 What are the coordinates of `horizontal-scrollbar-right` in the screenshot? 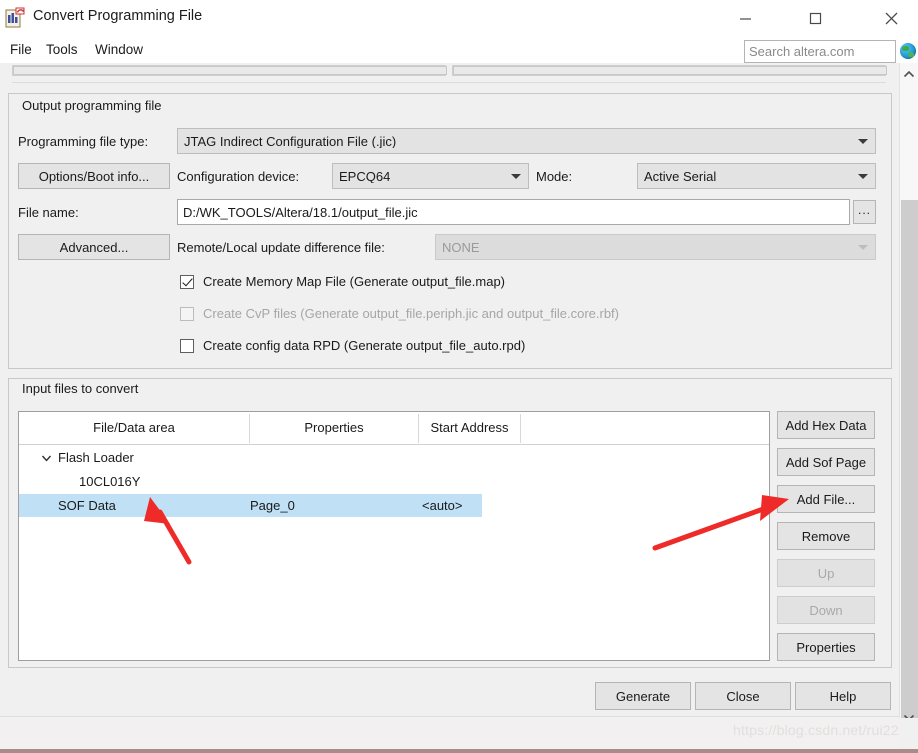 It's located at (669, 70).